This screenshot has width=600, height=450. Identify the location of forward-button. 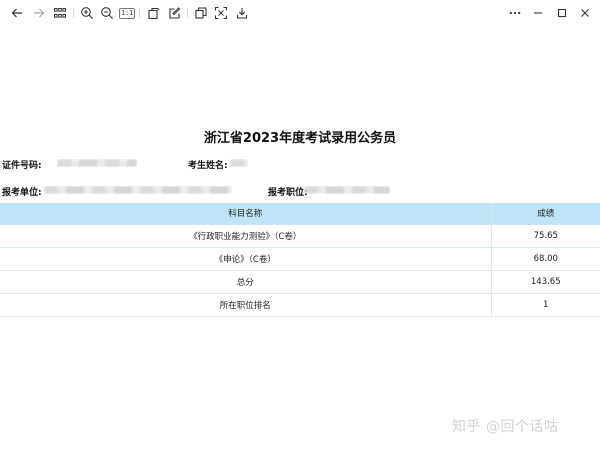
(39, 13).